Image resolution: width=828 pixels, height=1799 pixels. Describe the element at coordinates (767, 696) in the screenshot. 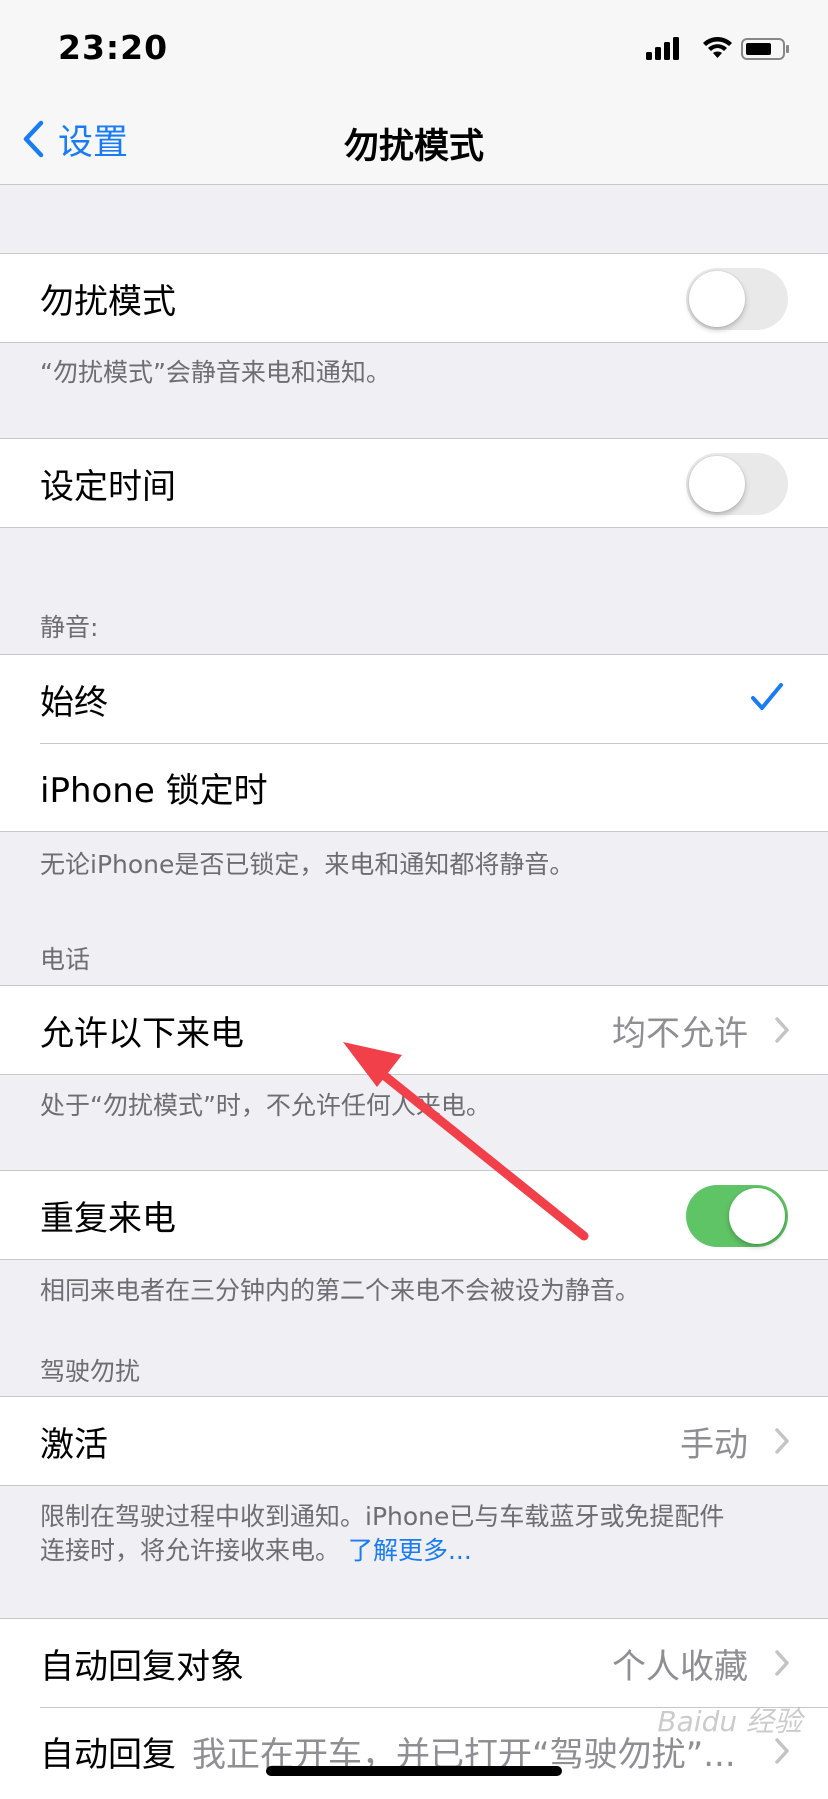

I see `checkmark-icon` at that location.